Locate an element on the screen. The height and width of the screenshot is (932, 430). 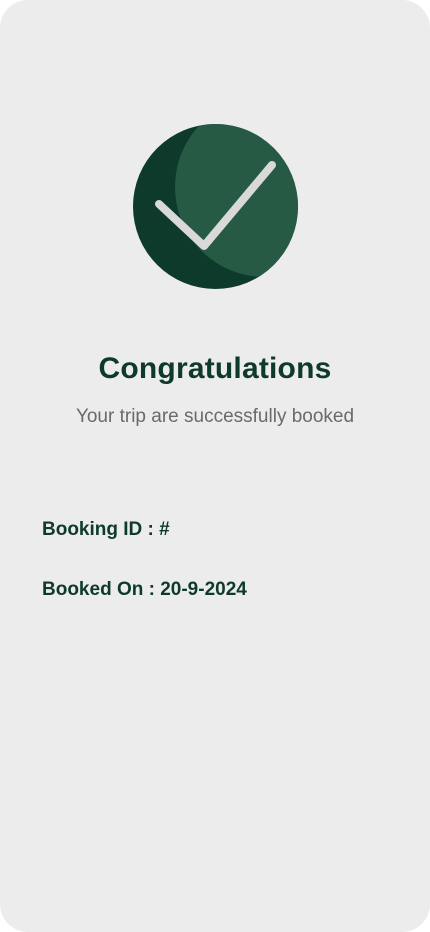
booked-on-date-text: Booked On : 20-9-2024 is located at coordinates (144, 589).